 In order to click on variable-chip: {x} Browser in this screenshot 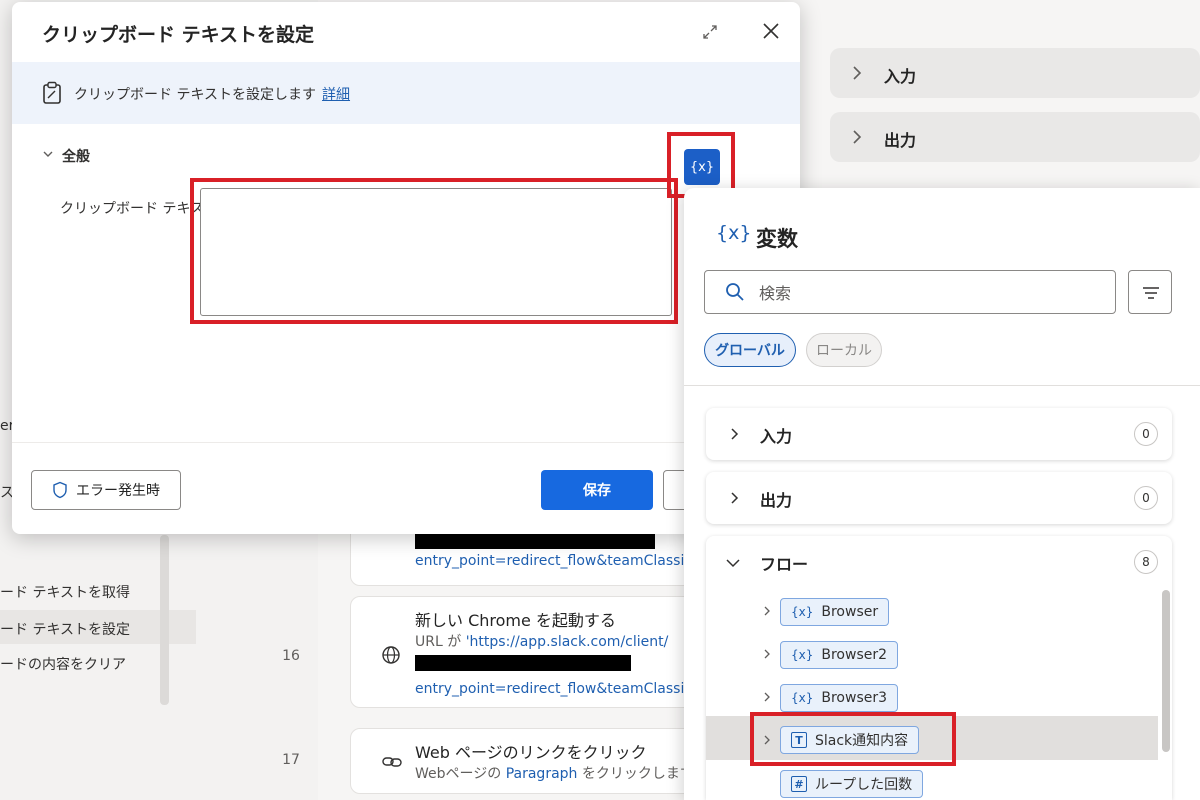, I will do `click(835, 612)`.